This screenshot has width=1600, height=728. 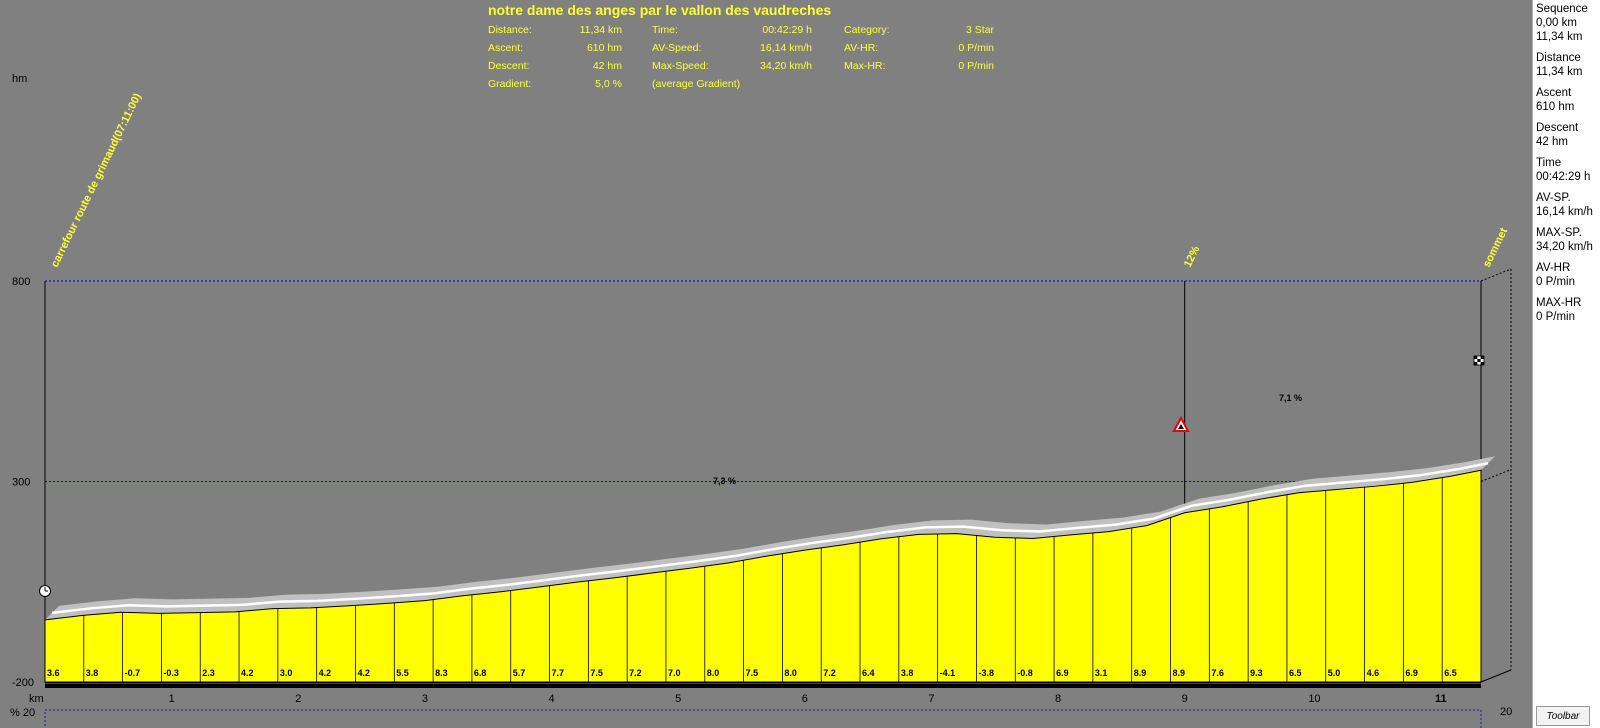 I want to click on segment-gradient-label: -3.8, so click(x=986, y=673).